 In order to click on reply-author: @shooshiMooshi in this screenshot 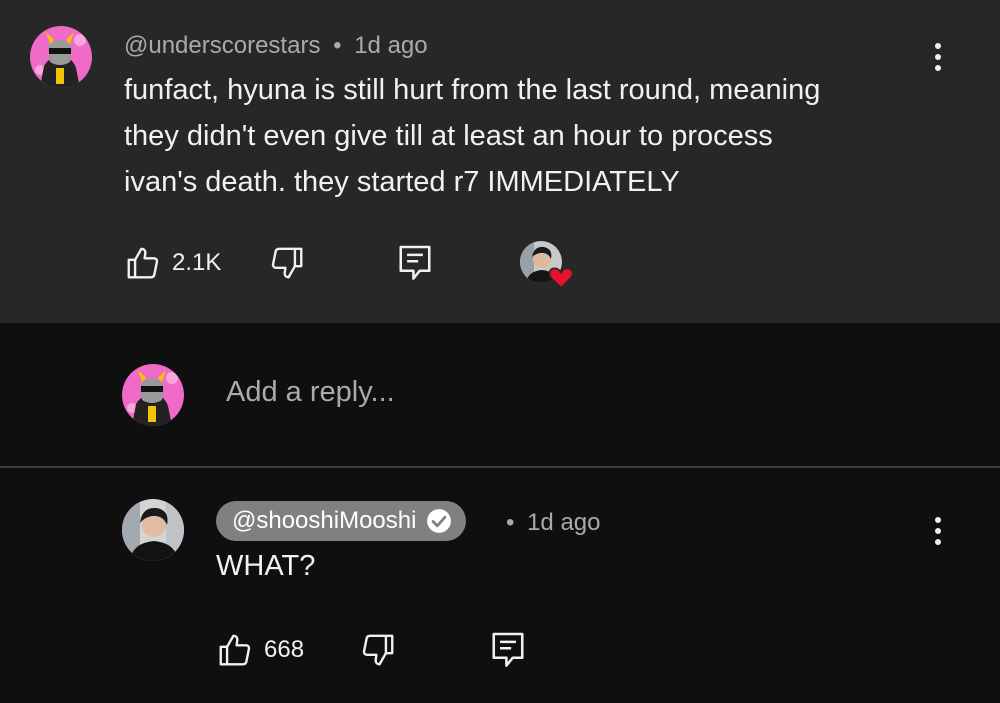, I will do `click(324, 520)`.